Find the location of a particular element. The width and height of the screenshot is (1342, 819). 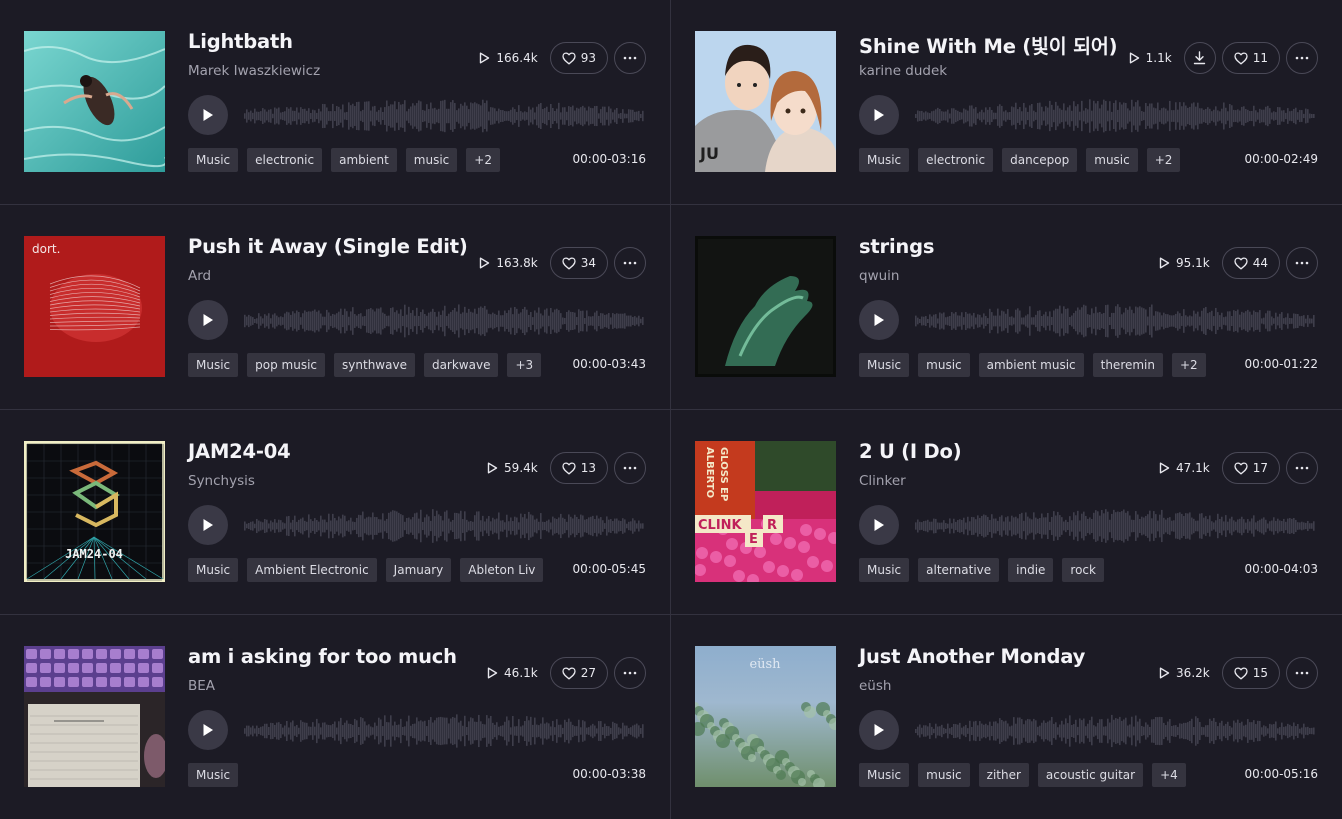

album-art: eüsh is located at coordinates (765, 716).